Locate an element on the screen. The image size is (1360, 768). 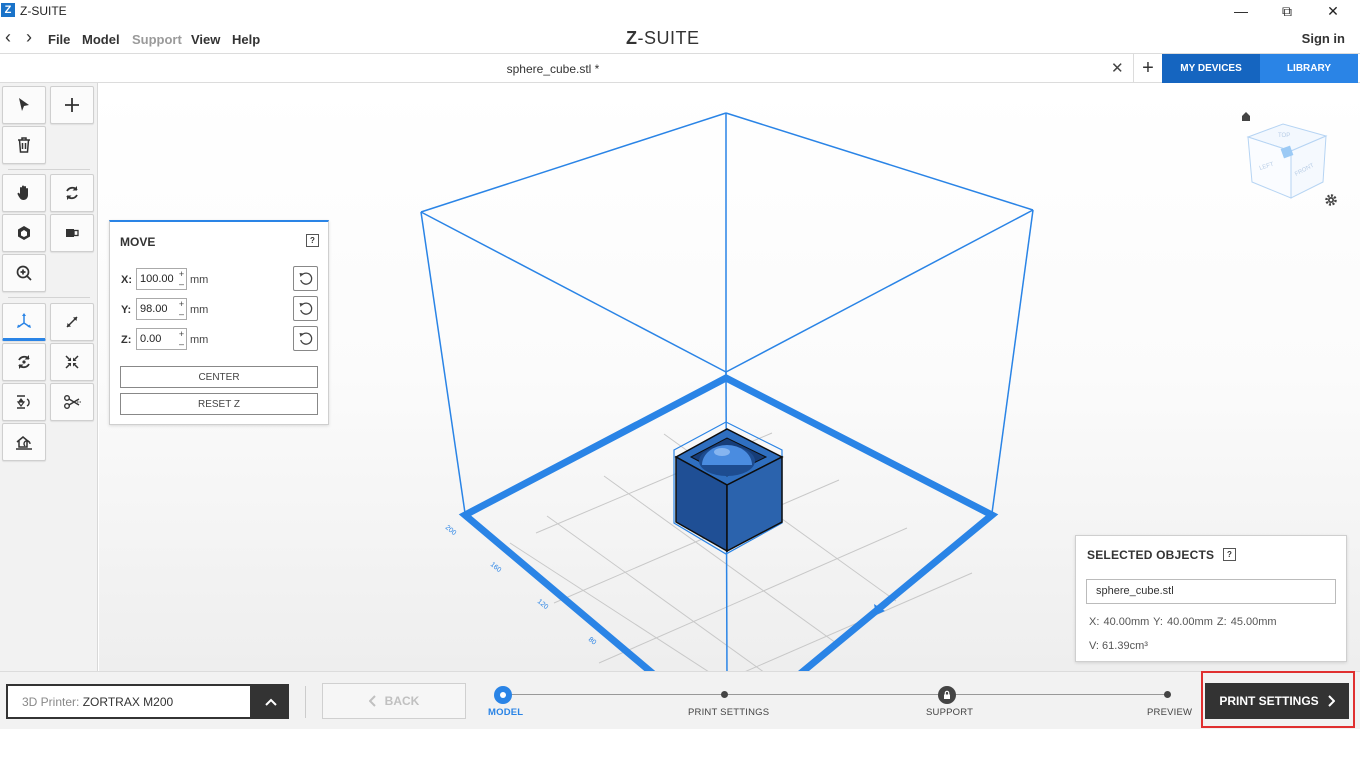
new-tab-button: + is located at coordinates (1148, 68).